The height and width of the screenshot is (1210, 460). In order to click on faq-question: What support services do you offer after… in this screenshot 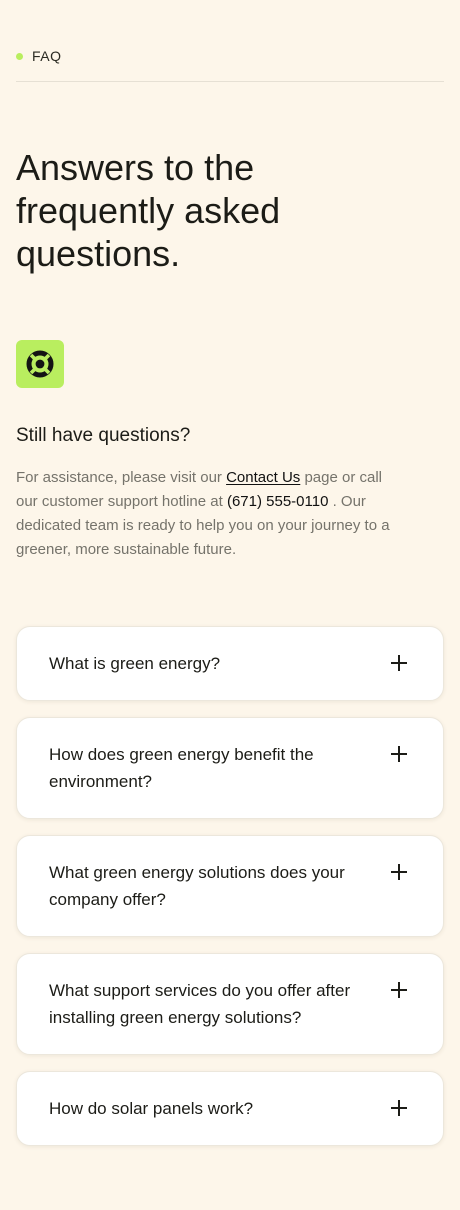, I will do `click(200, 1004)`.